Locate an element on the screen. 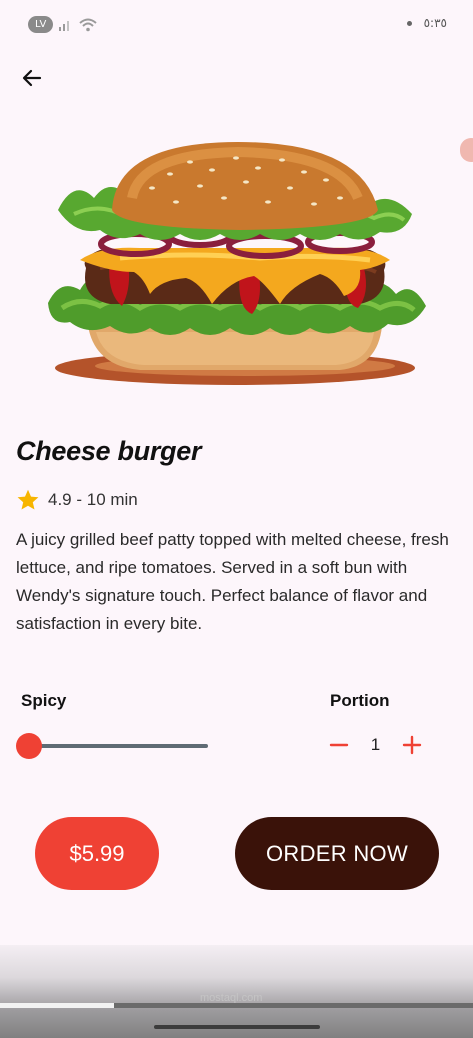  order-now-button: ORDER NOW is located at coordinates (337, 853).